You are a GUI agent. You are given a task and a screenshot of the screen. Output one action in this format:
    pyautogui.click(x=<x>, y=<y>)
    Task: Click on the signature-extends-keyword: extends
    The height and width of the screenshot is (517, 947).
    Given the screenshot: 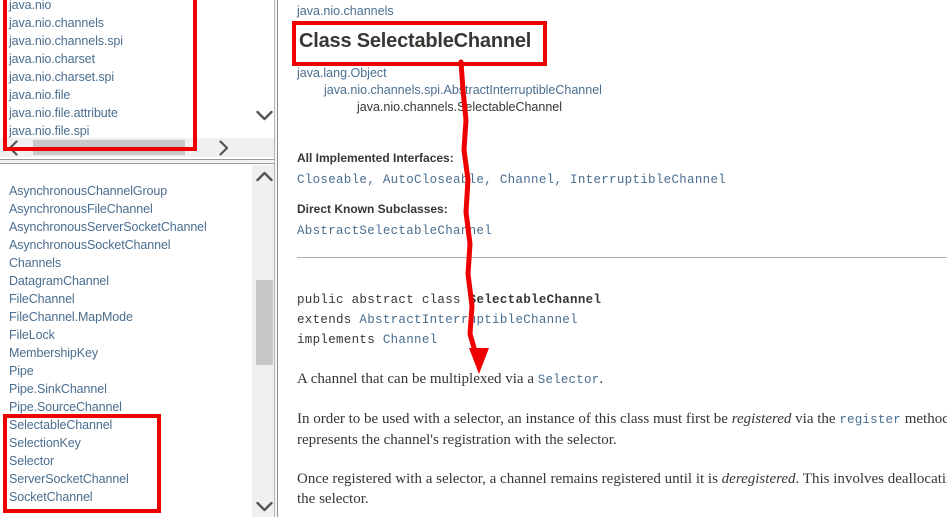 What is the action you would take?
    pyautogui.click(x=328, y=320)
    